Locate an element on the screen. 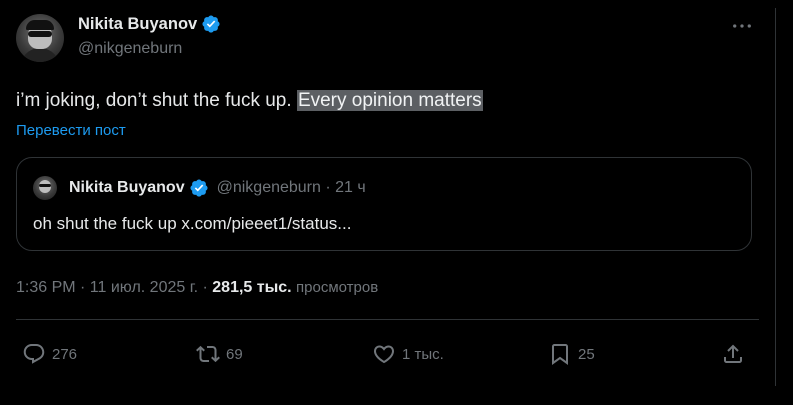 Image resolution: width=793 pixels, height=405 pixels. like-button: 1 тыс. is located at coordinates (408, 354).